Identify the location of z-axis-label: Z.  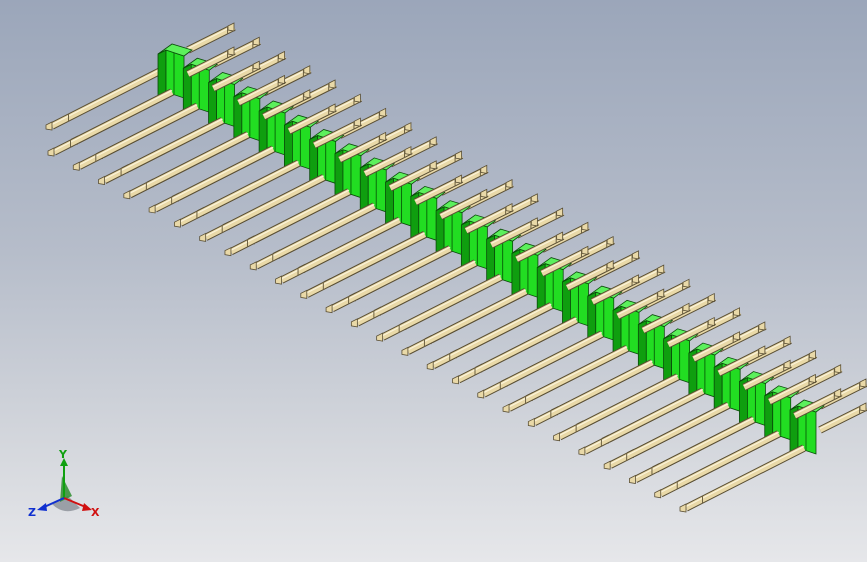
(32, 512).